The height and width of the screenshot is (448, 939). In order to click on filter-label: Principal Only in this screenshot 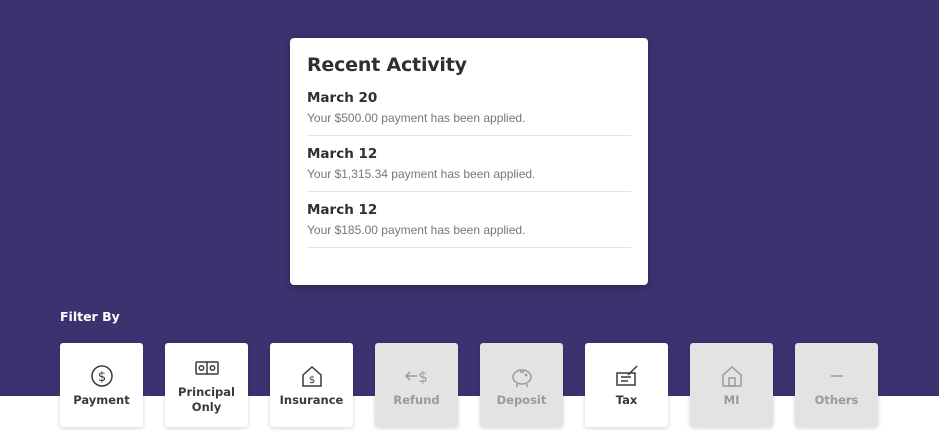, I will do `click(206, 399)`.